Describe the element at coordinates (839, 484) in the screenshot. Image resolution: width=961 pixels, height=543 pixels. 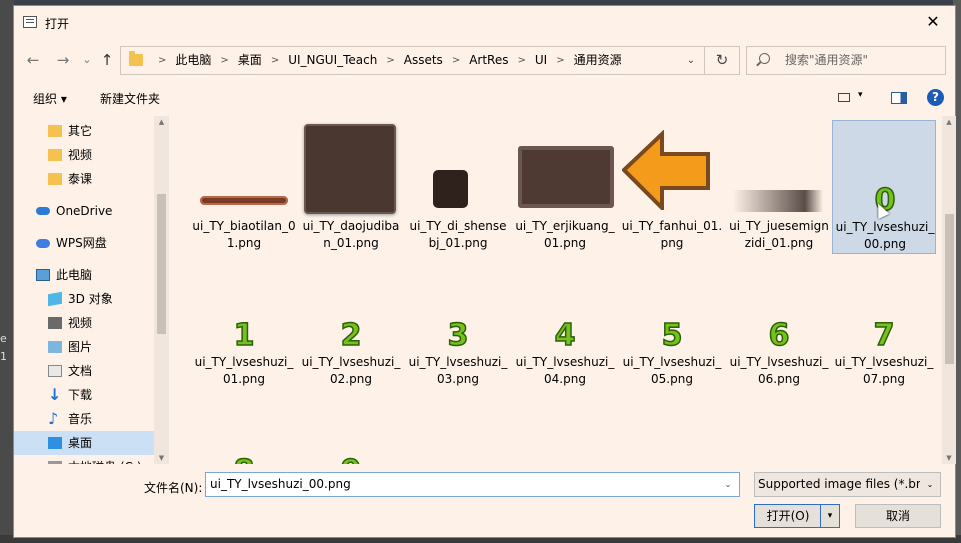
I see `file-type-value: Supported image files (*.bm` at that location.